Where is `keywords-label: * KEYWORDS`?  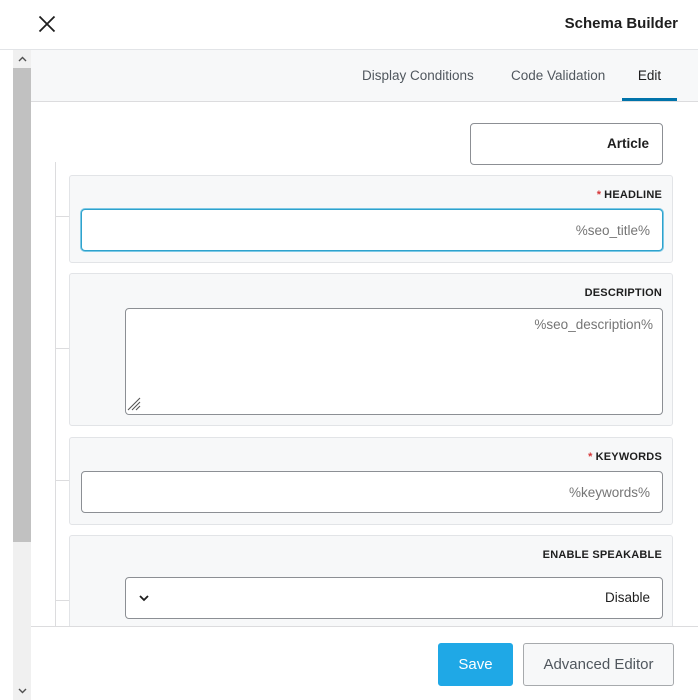 keywords-label: * KEYWORDS is located at coordinates (625, 457).